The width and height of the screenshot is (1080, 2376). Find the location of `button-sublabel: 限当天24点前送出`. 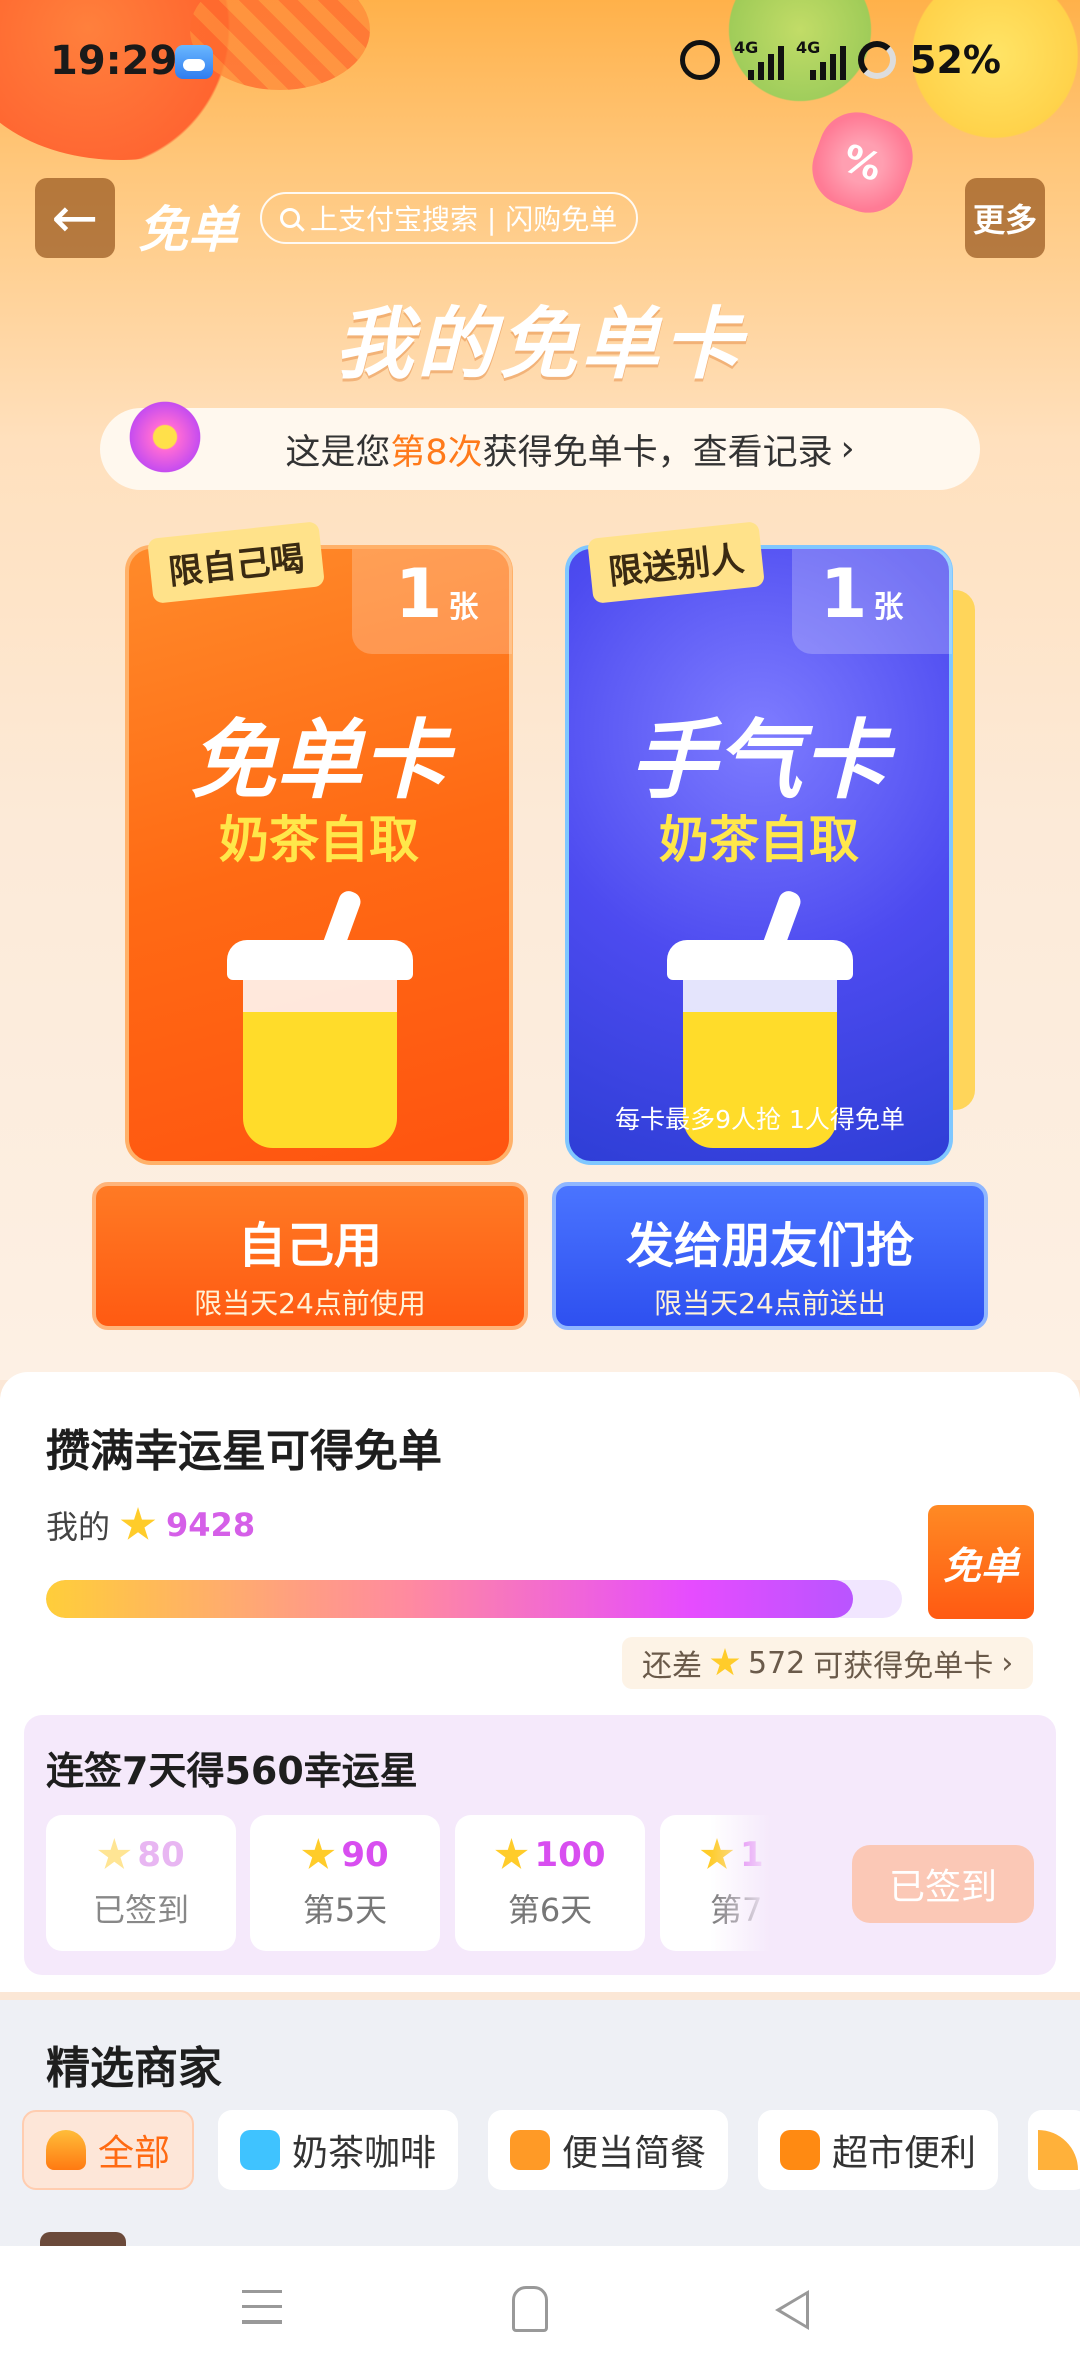

button-sublabel: 限当天24点前送出 is located at coordinates (770, 1303).